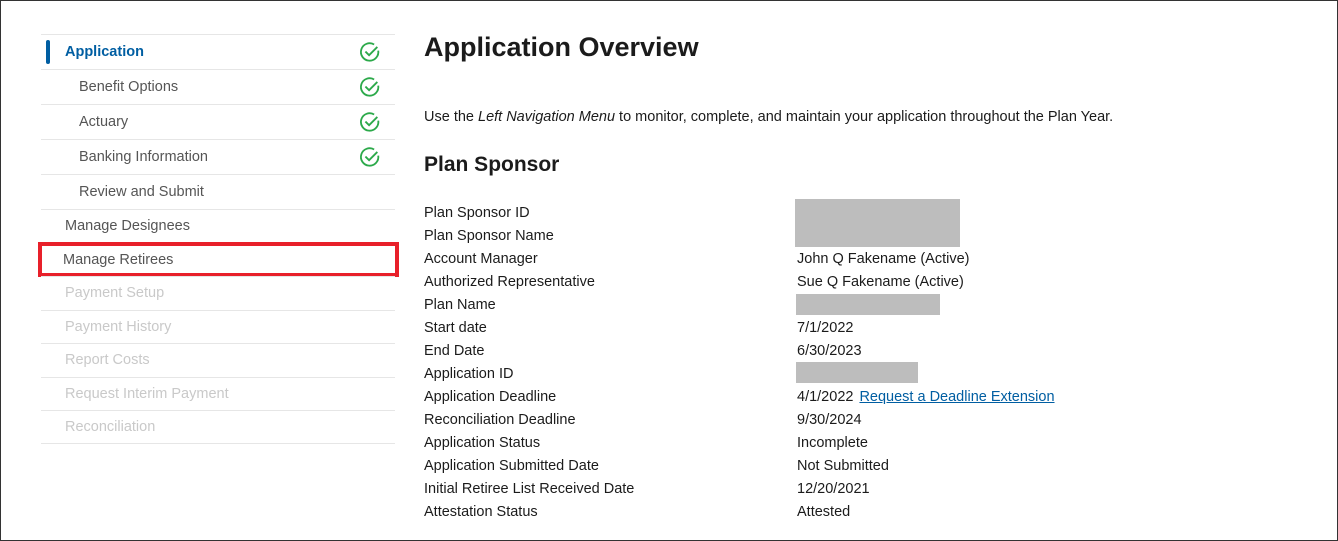 This screenshot has width=1338, height=541. I want to click on sidebar-item-manage-retirees: Manage Retirees, so click(218, 259).